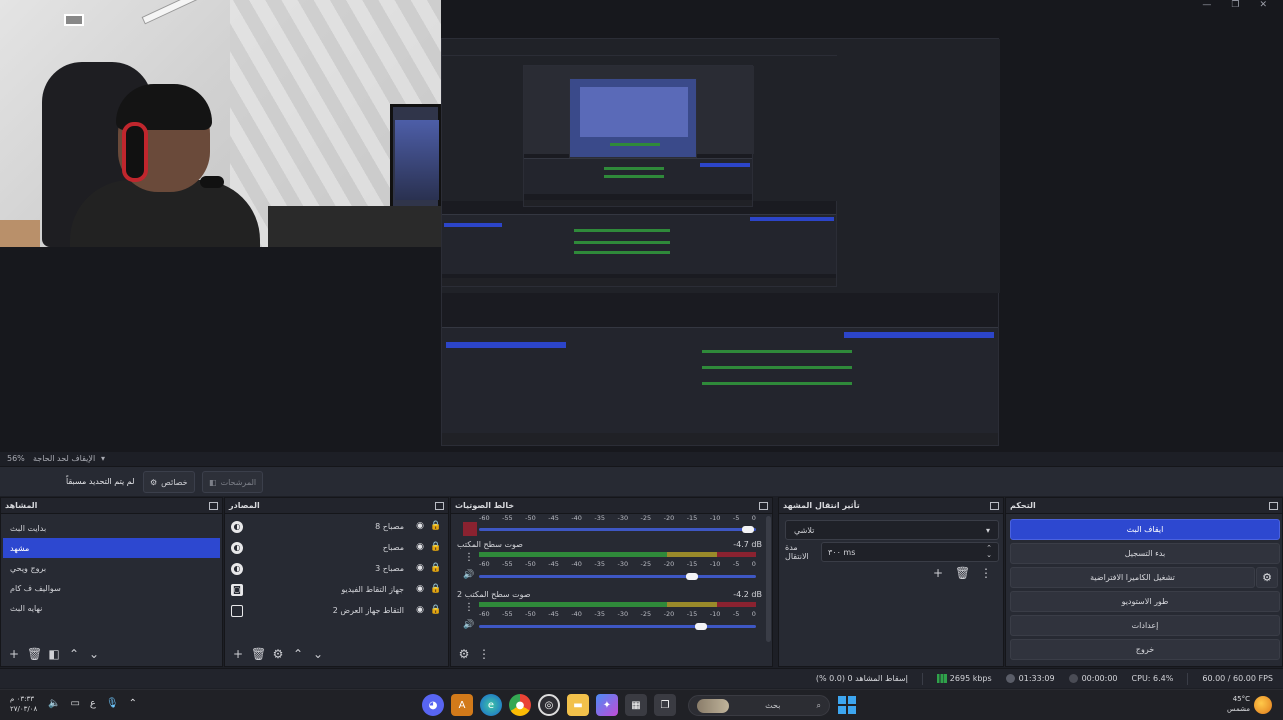  I want to click on chrome-icon: ●, so click(520, 705).